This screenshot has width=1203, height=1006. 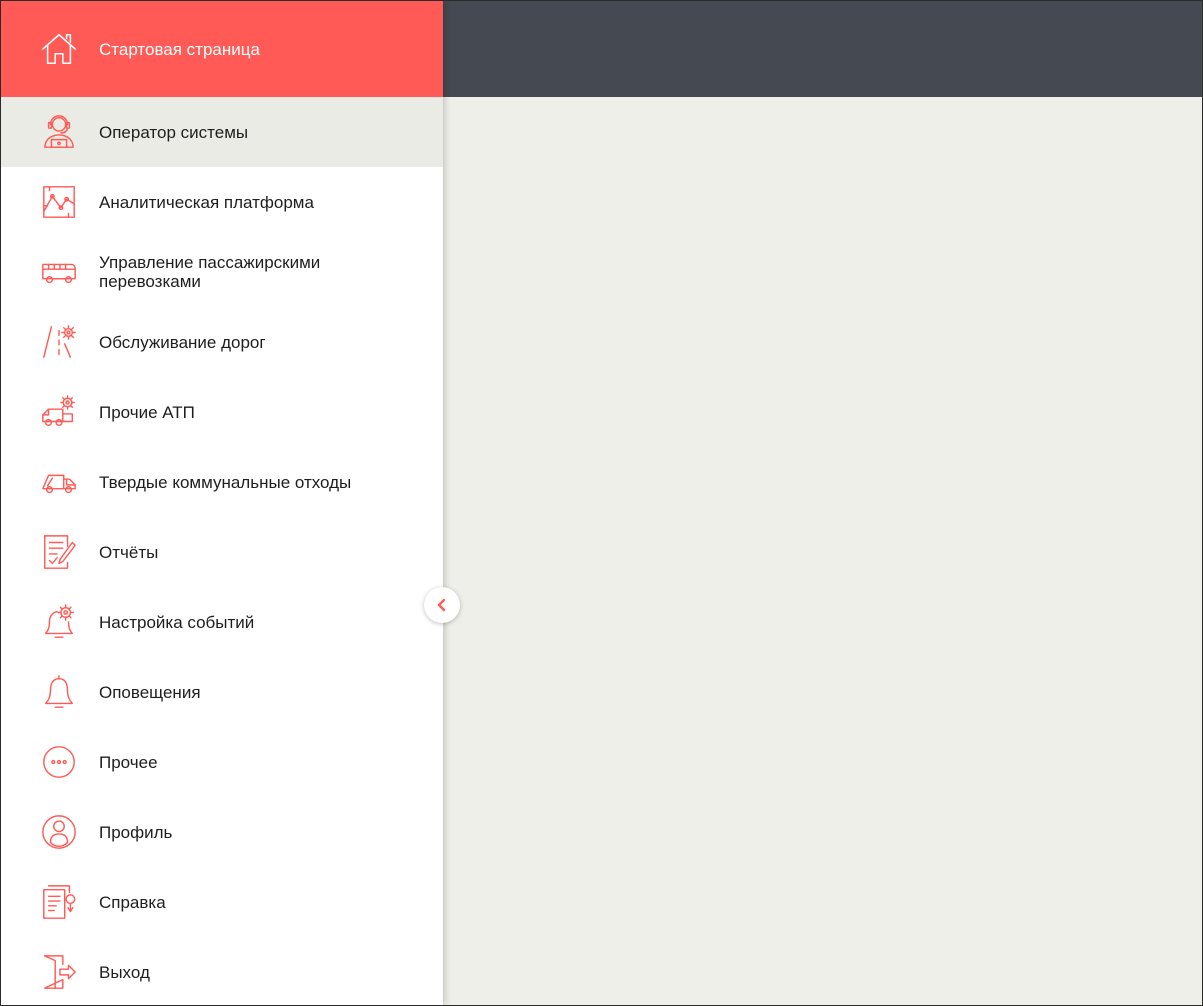 I want to click on analytics-chart-icon, so click(x=59, y=202).